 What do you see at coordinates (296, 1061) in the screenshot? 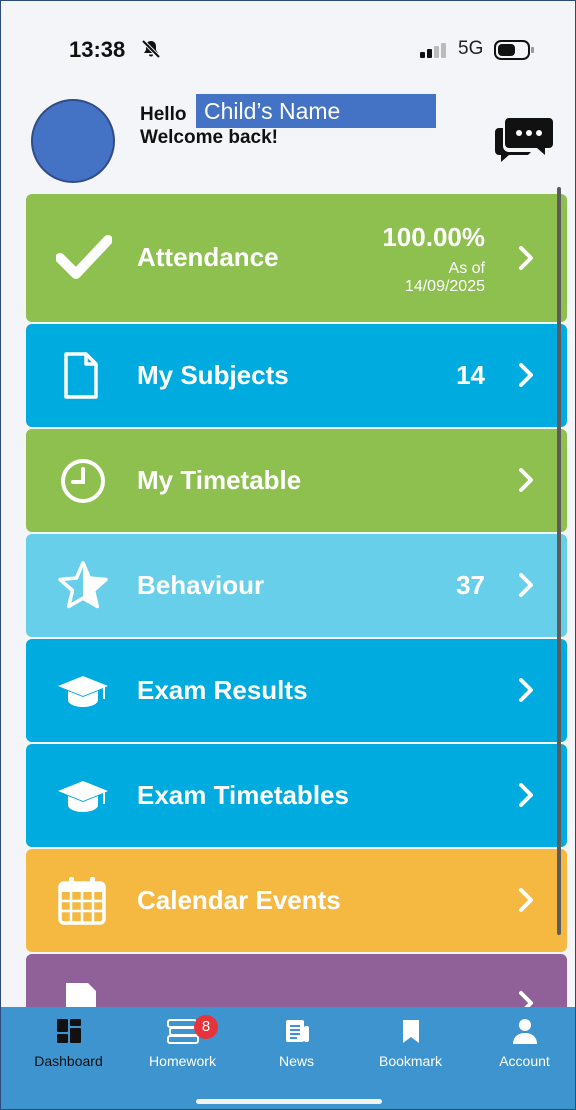
I see `tab-label: News` at bounding box center [296, 1061].